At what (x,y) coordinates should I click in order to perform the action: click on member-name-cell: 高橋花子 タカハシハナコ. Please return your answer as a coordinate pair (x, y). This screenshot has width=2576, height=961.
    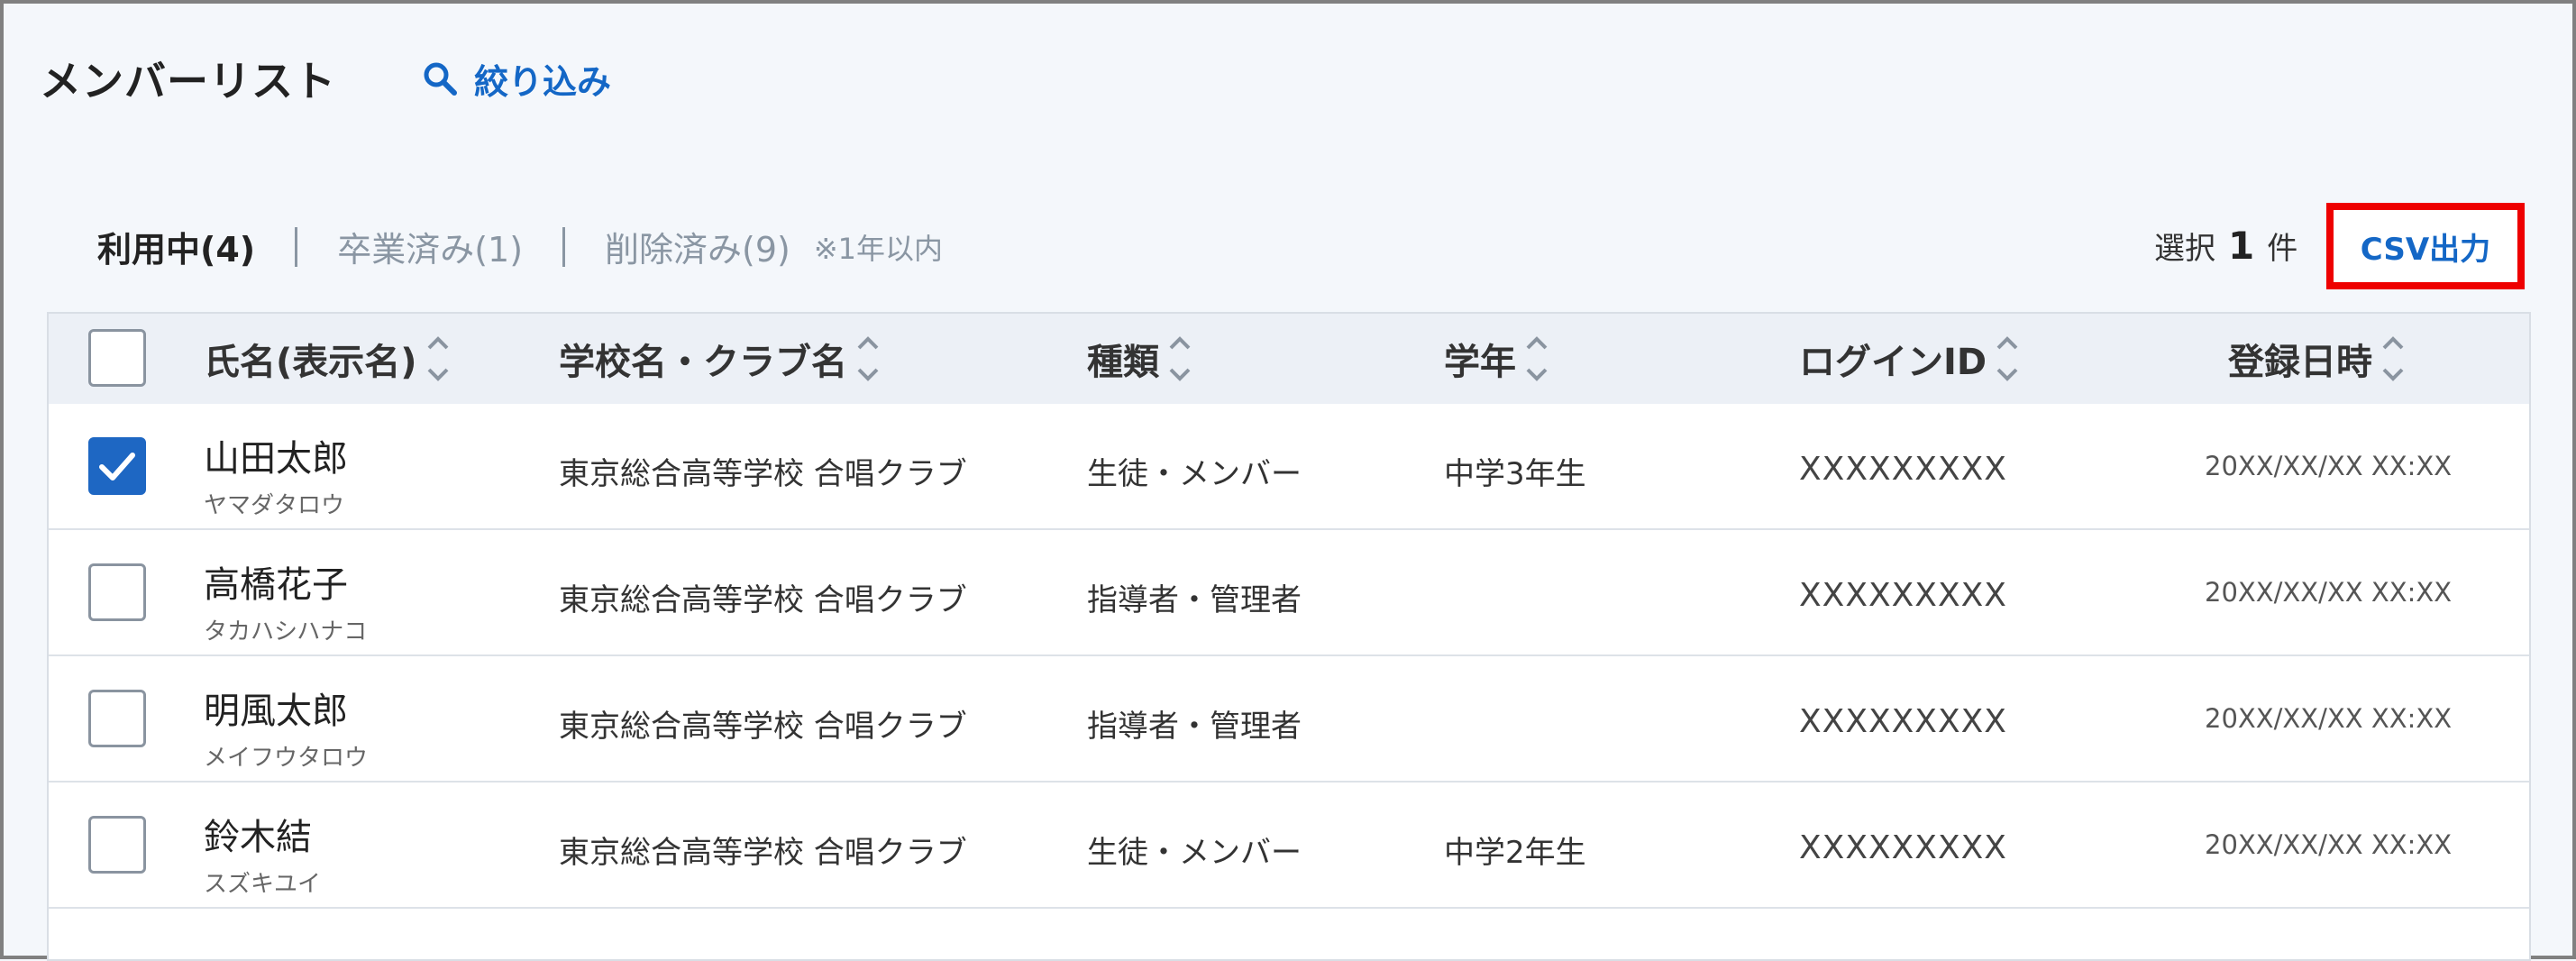
    Looking at the image, I should click on (285, 600).